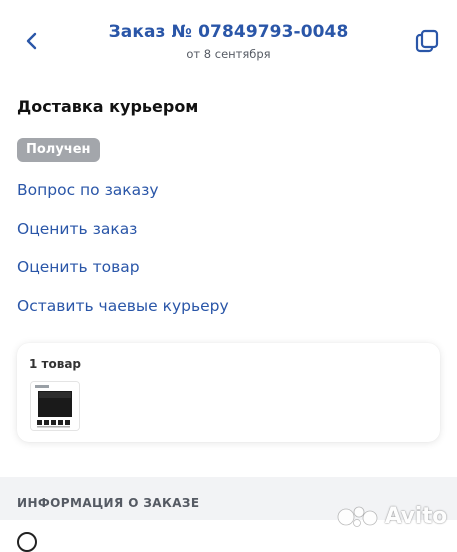 The width and height of the screenshot is (457, 552). What do you see at coordinates (88, 190) in the screenshot?
I see `question-about-order-link: Вопрос по заказу` at bounding box center [88, 190].